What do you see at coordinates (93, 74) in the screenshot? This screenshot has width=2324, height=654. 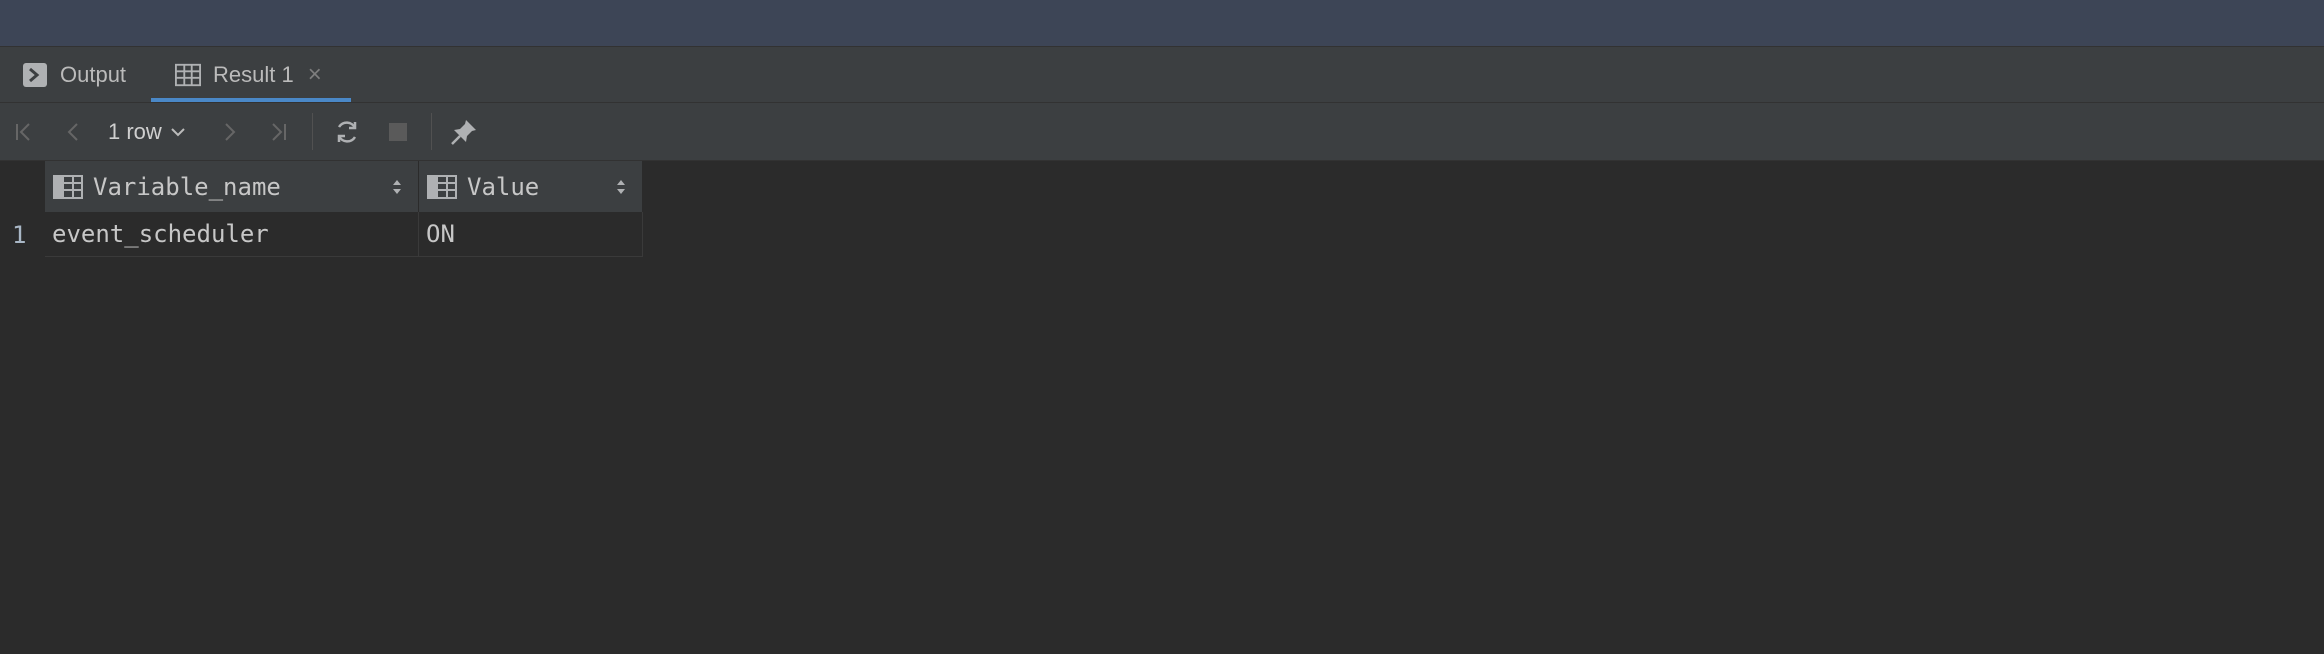 I see `tab-output-label: Output` at bounding box center [93, 74].